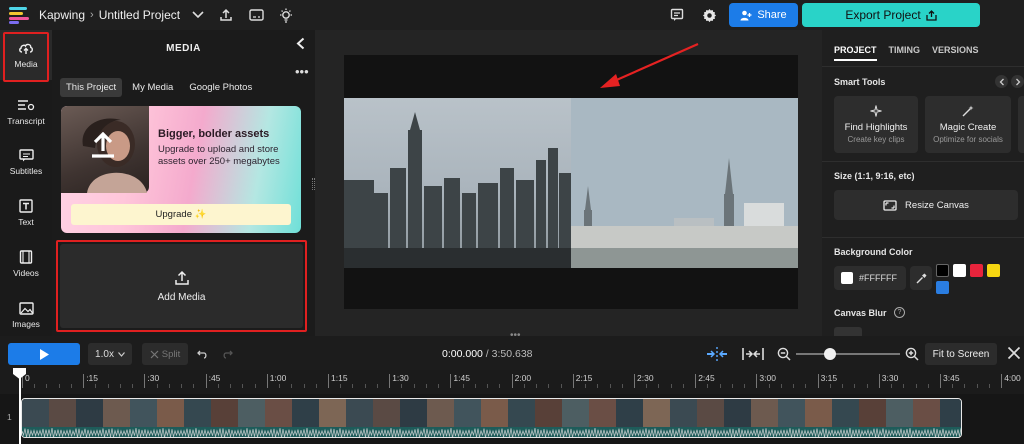 Image resolution: width=1024 pixels, height=444 pixels. I want to click on tab-versions: VERSIONS, so click(955, 53).